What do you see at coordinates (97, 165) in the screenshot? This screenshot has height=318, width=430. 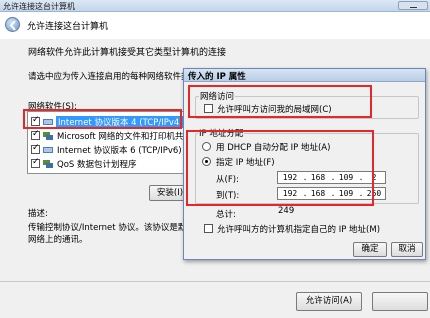 I see `list-item-label: QoS 数据包计划程序` at bounding box center [97, 165].